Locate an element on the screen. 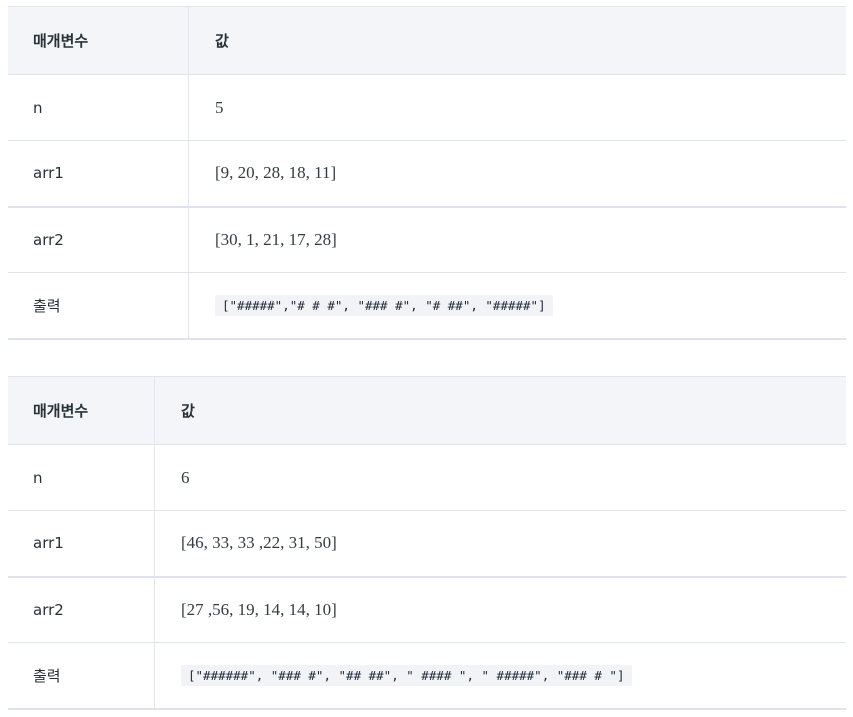 The height and width of the screenshot is (717, 853). table-row: arr1 [9, 20, 28, 18, 11] is located at coordinates (427, 174).